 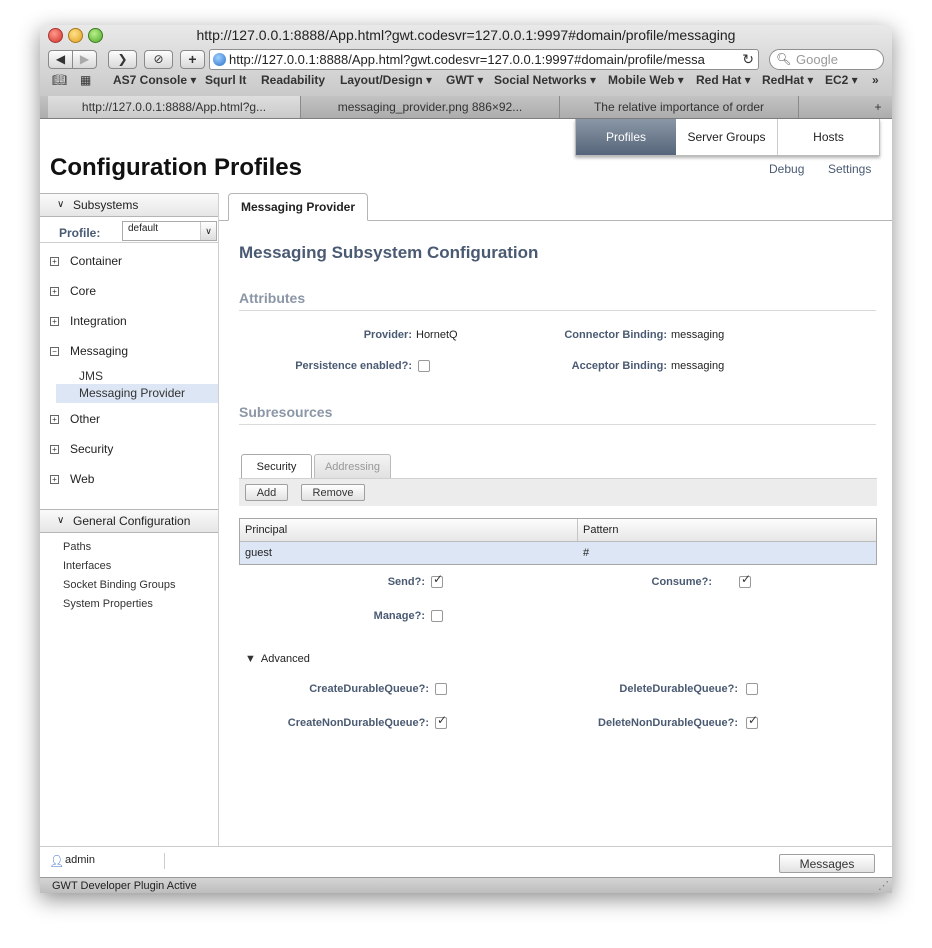 What do you see at coordinates (841, 80) in the screenshot?
I see `bookmark-ec2: EC2 ▾` at bounding box center [841, 80].